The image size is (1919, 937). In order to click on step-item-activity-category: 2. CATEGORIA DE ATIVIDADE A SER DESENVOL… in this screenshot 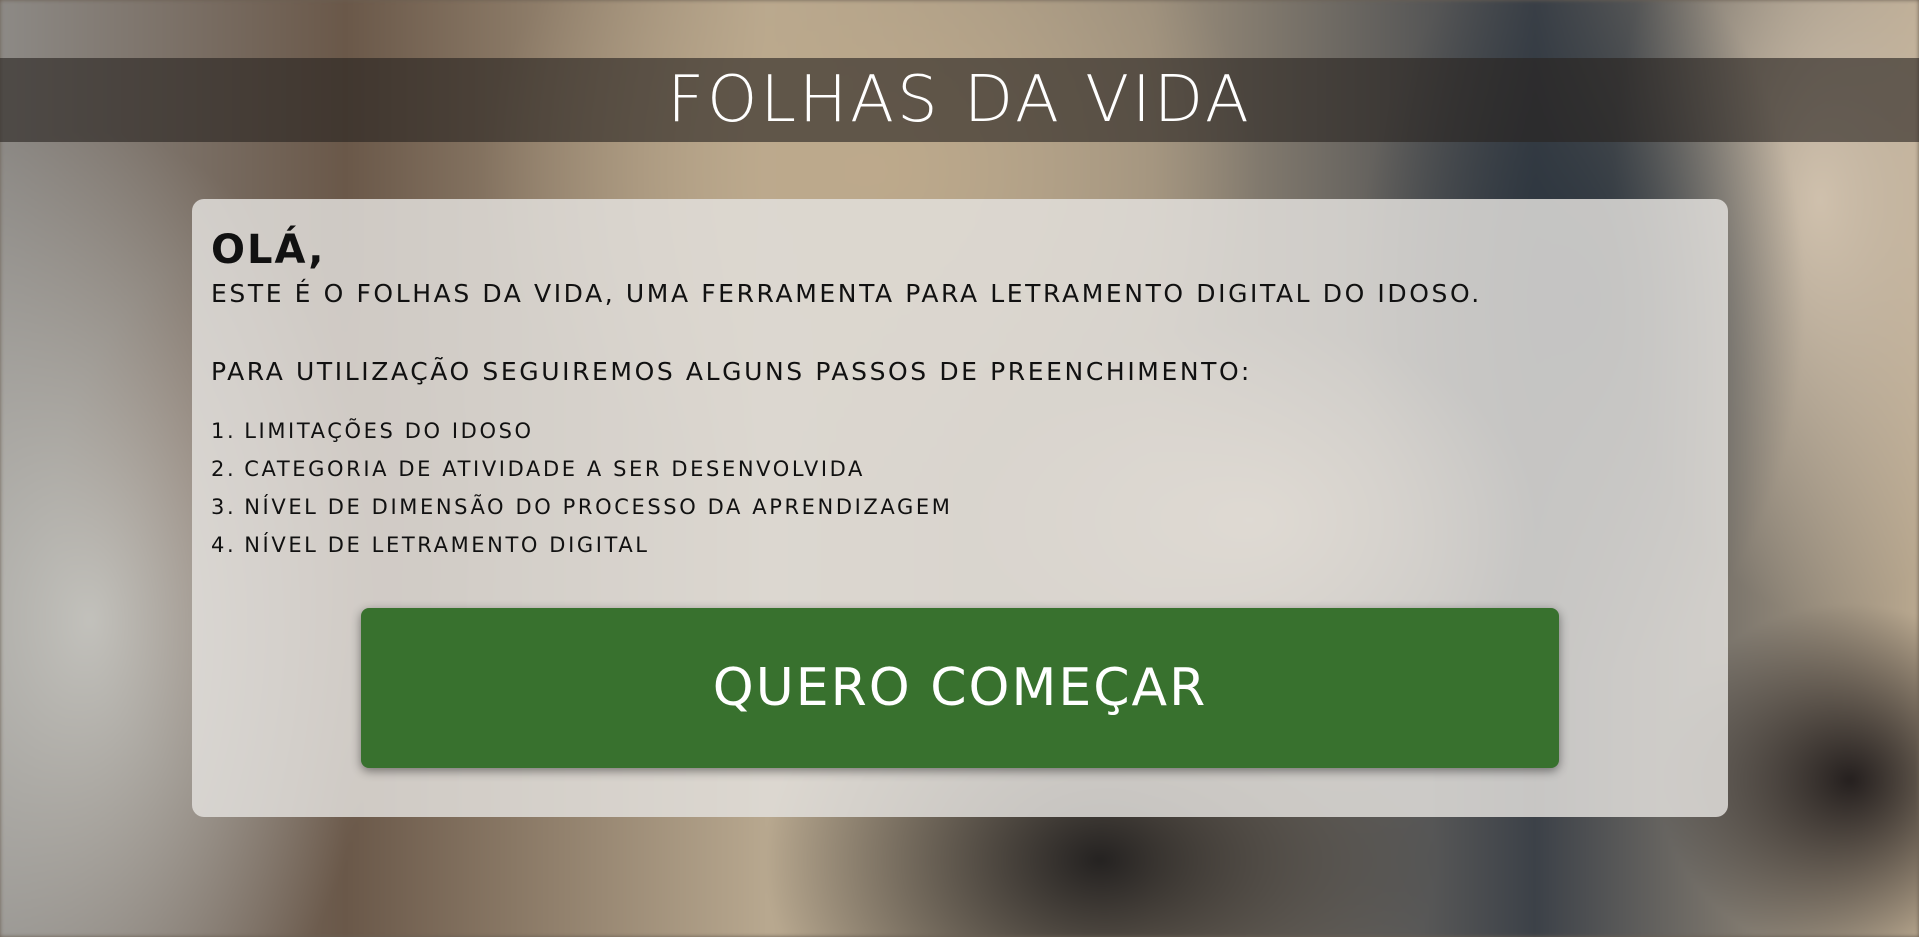, I will do `click(960, 469)`.